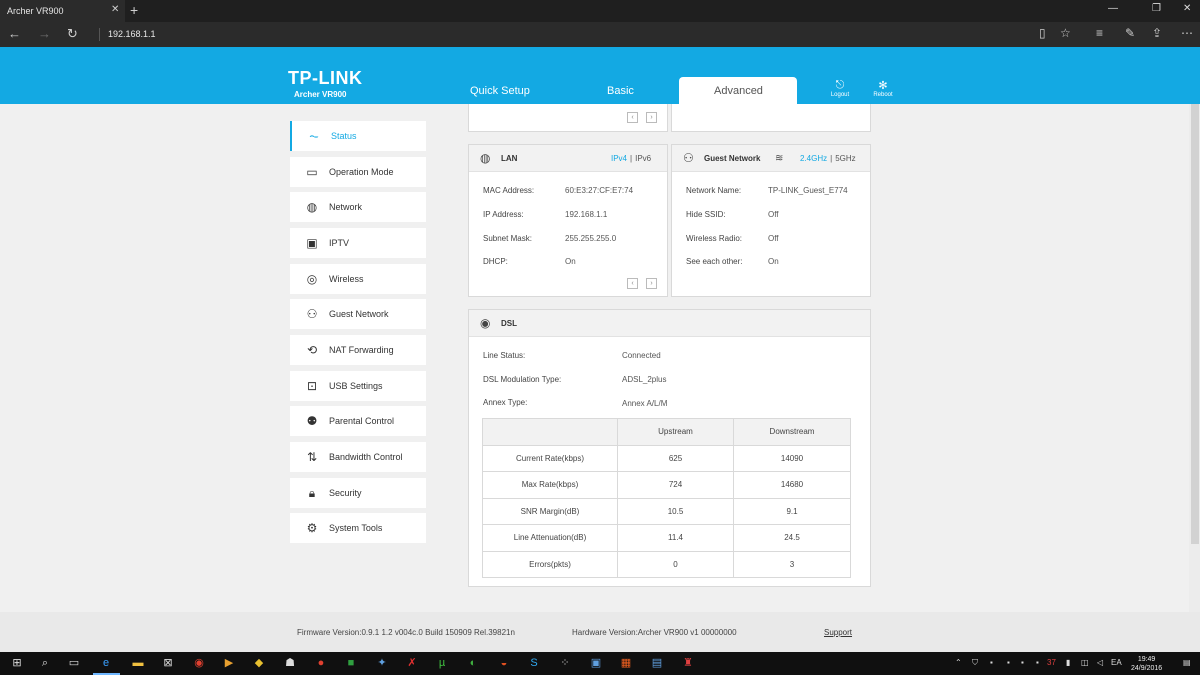  Describe the element at coordinates (1187, 8) in the screenshot. I see `close-window-button: ✕` at that location.